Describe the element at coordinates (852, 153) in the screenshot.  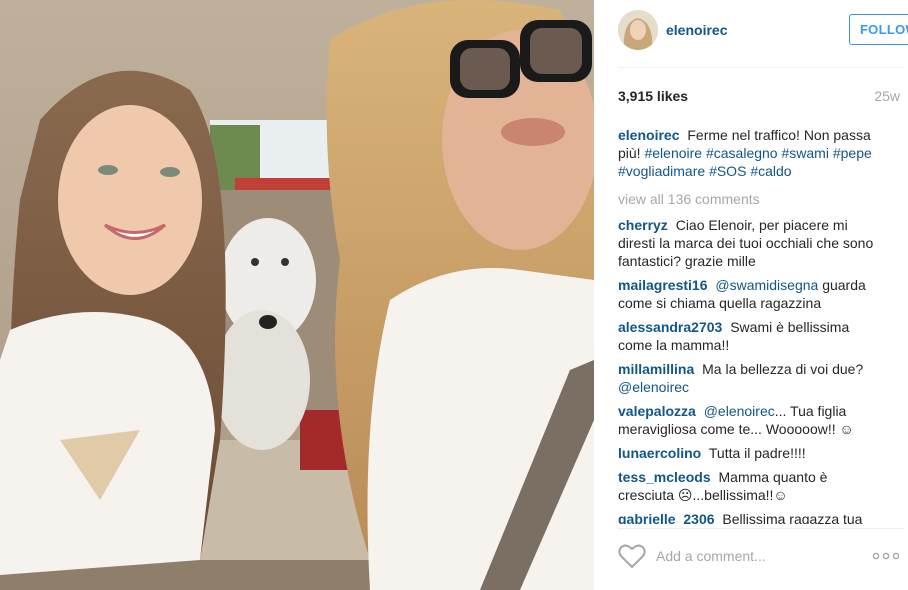
I see `hashtag-link: #pepe` at that location.